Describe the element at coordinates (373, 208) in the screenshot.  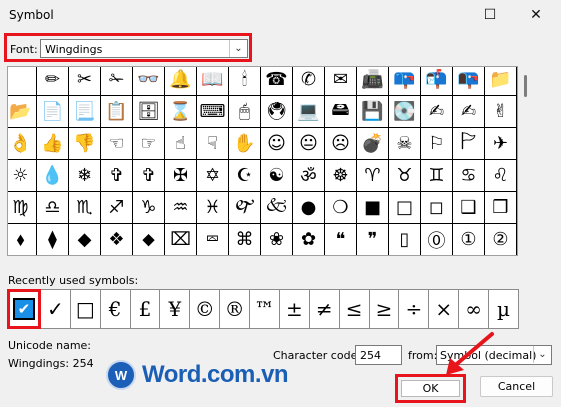
I see `symbol-cell: ■` at that location.